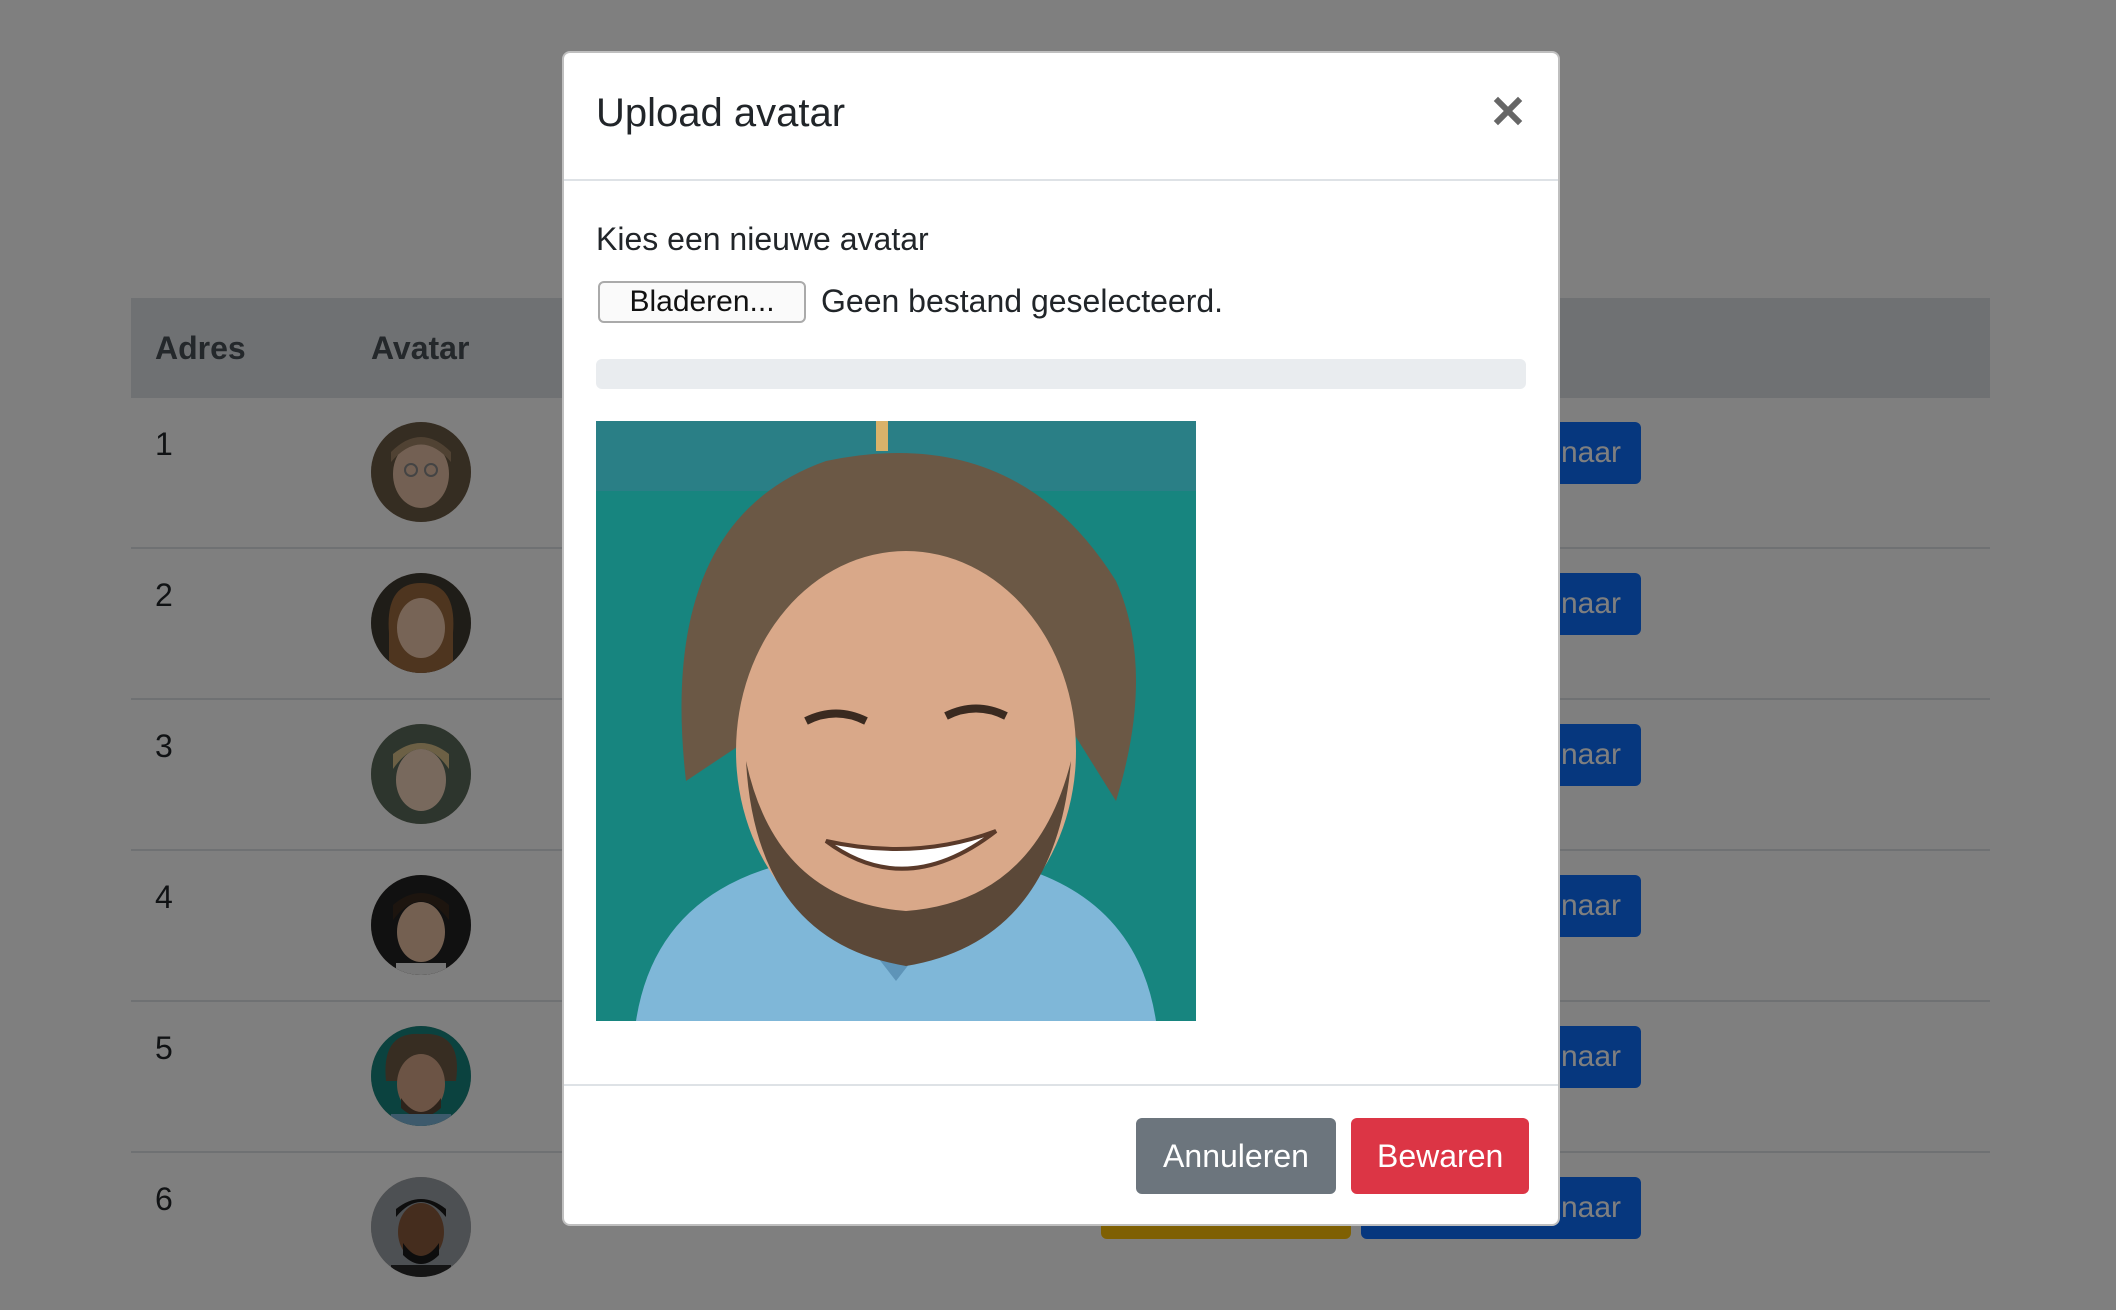 The image size is (2116, 1310). Describe the element at coordinates (1440, 1156) in the screenshot. I see `save-button: Bewaren` at that location.